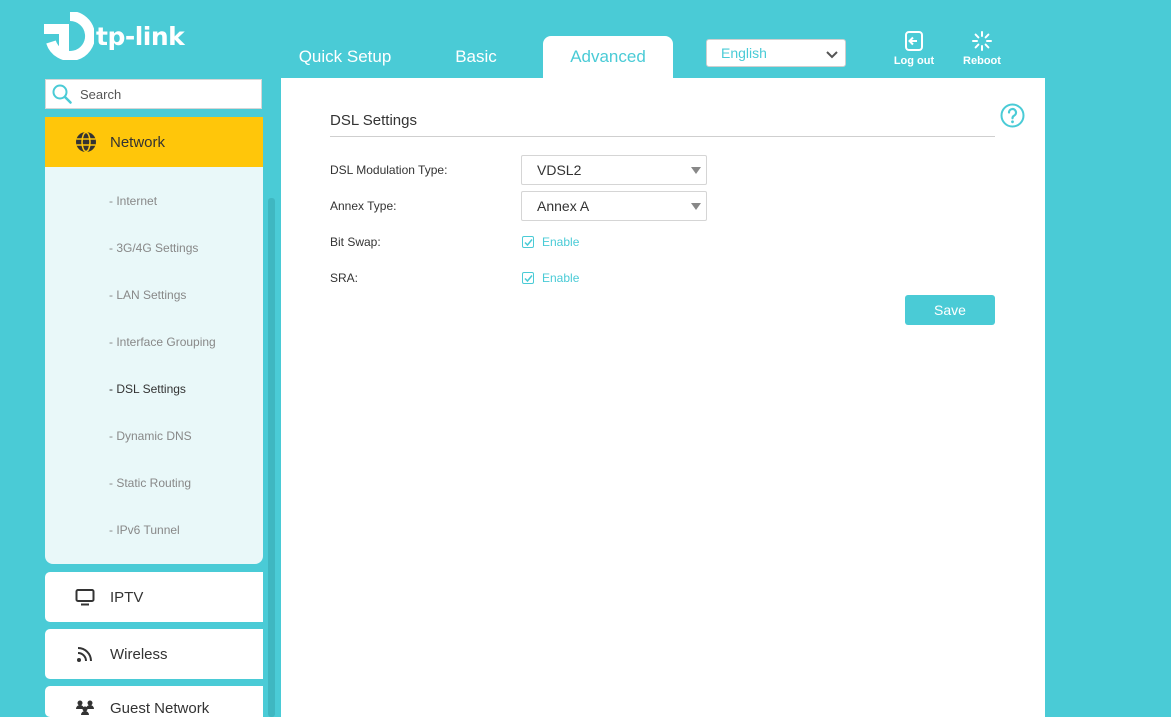 The width and height of the screenshot is (1171, 717). What do you see at coordinates (914, 61) in the screenshot?
I see `logout-label: Log out` at bounding box center [914, 61].